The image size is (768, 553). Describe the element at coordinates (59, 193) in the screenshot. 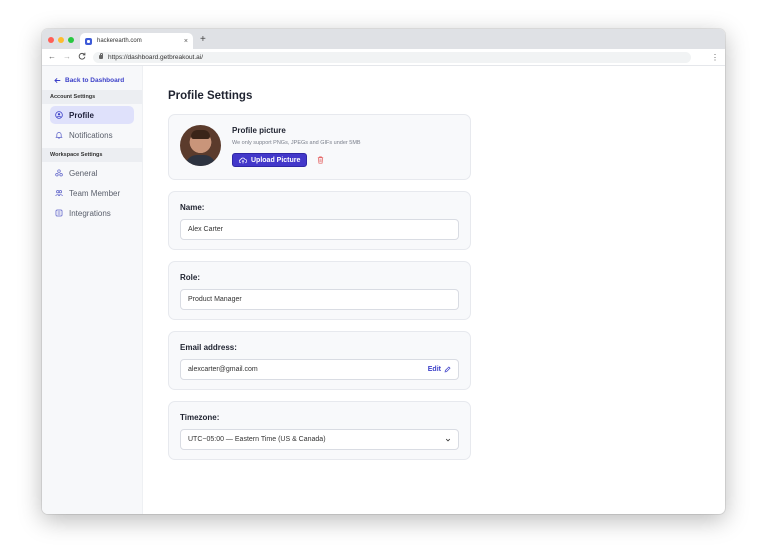

I see `team-icon` at that location.